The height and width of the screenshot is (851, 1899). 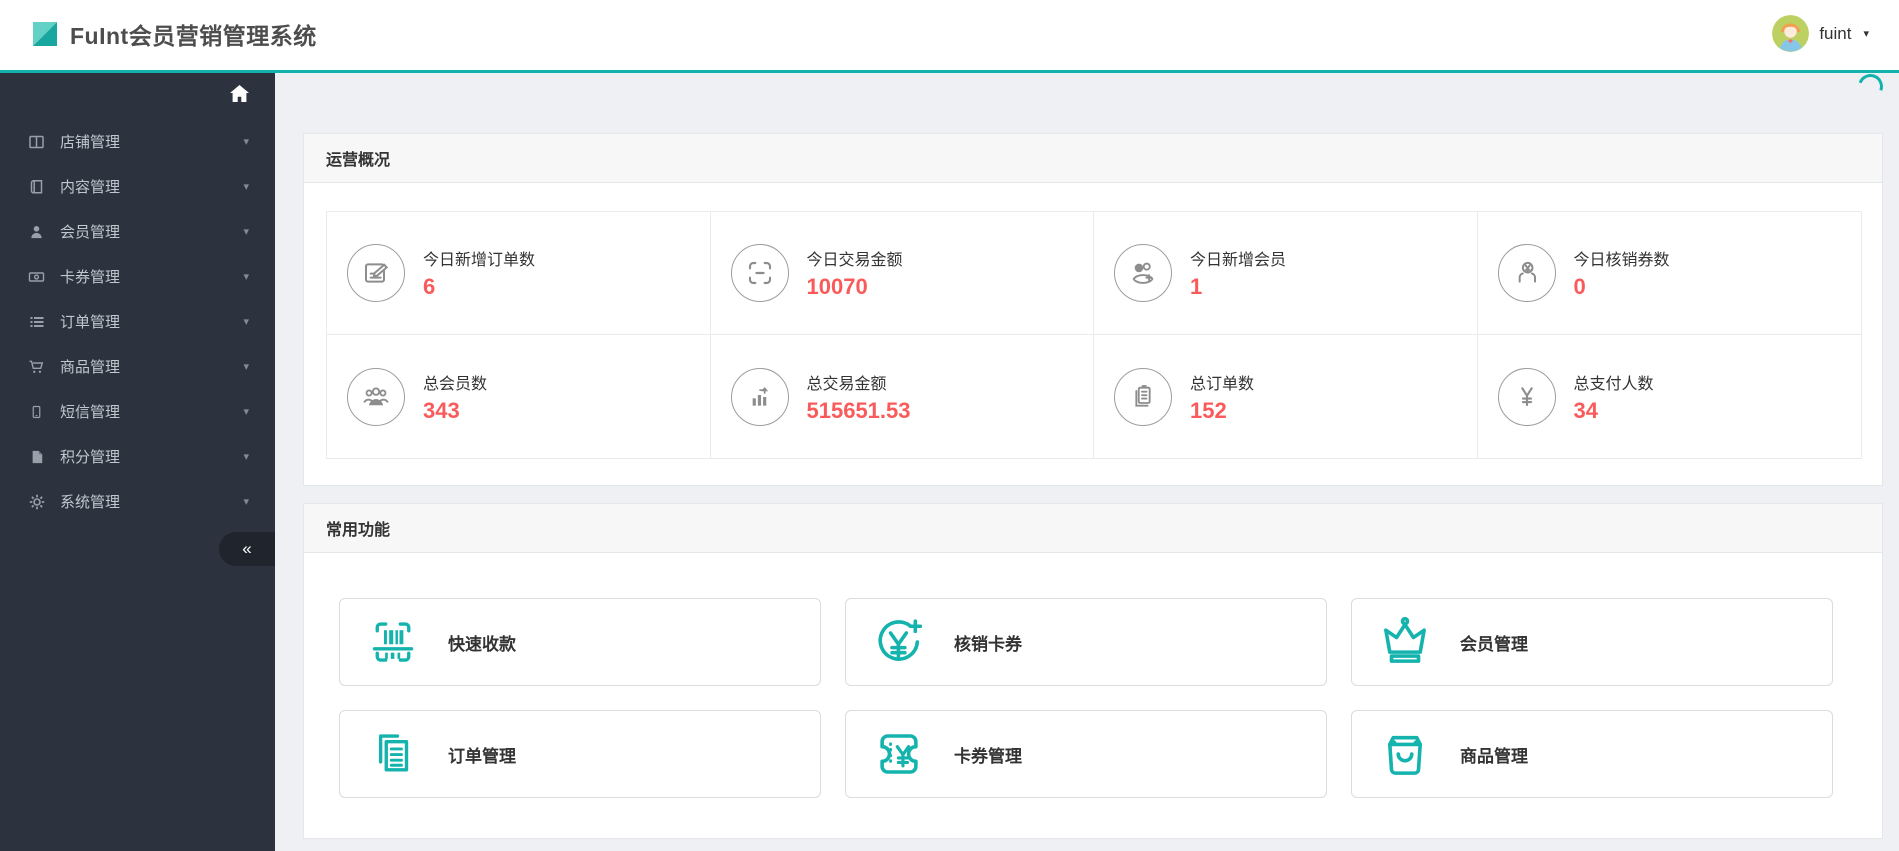 I want to click on action-label: 商品管理, so click(x=1494, y=756).